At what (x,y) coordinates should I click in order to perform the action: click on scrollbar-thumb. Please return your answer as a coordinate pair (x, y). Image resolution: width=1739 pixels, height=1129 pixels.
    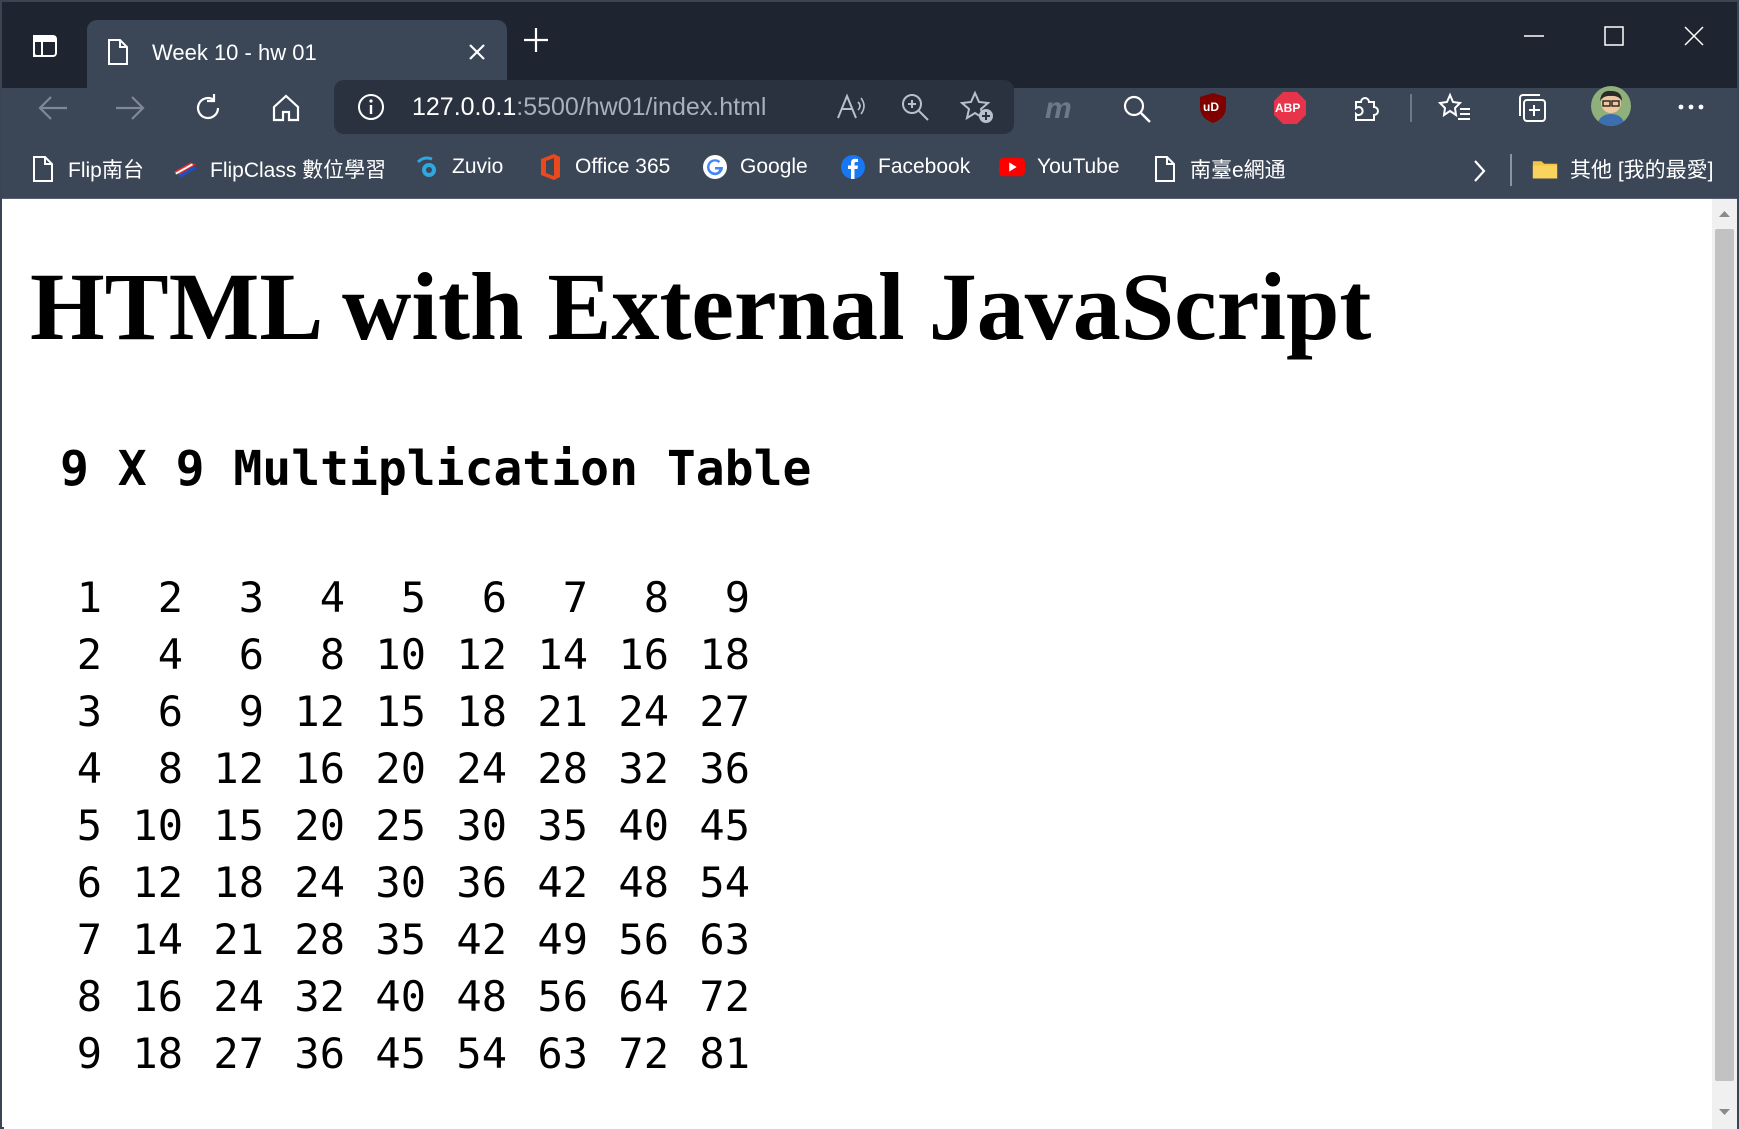
    Looking at the image, I should click on (1724, 655).